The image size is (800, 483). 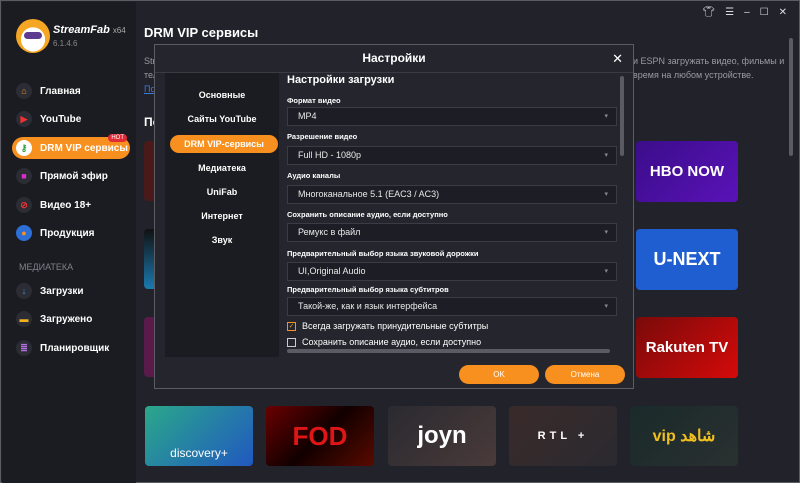 What do you see at coordinates (74, 176) in the screenshot?
I see `sidebar-item-label: Прямой эфир` at bounding box center [74, 176].